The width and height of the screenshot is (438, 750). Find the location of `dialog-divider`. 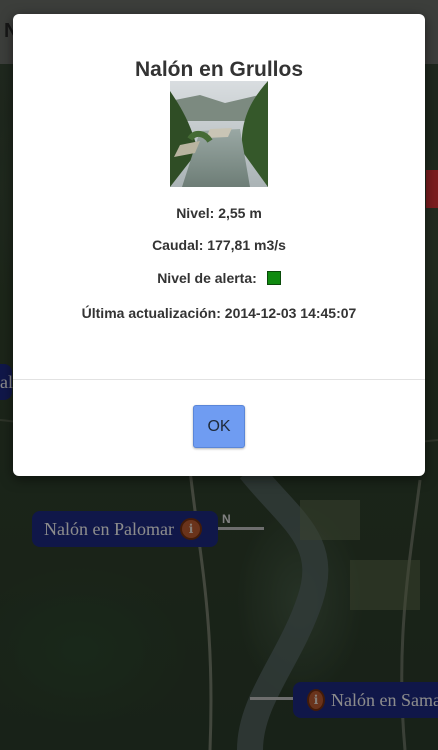

dialog-divider is located at coordinates (219, 379).